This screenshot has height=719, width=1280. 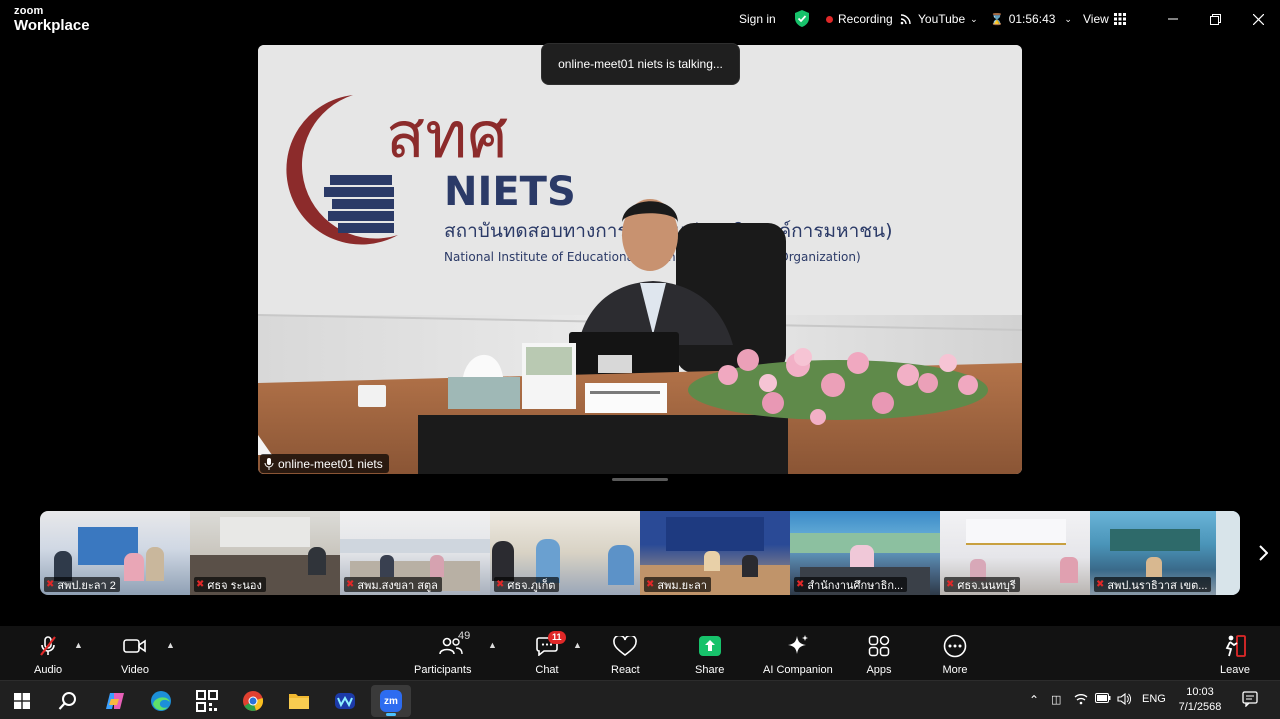 What do you see at coordinates (492, 645) in the screenshot?
I see `participants-options-caret-icon: ▲` at bounding box center [492, 645].